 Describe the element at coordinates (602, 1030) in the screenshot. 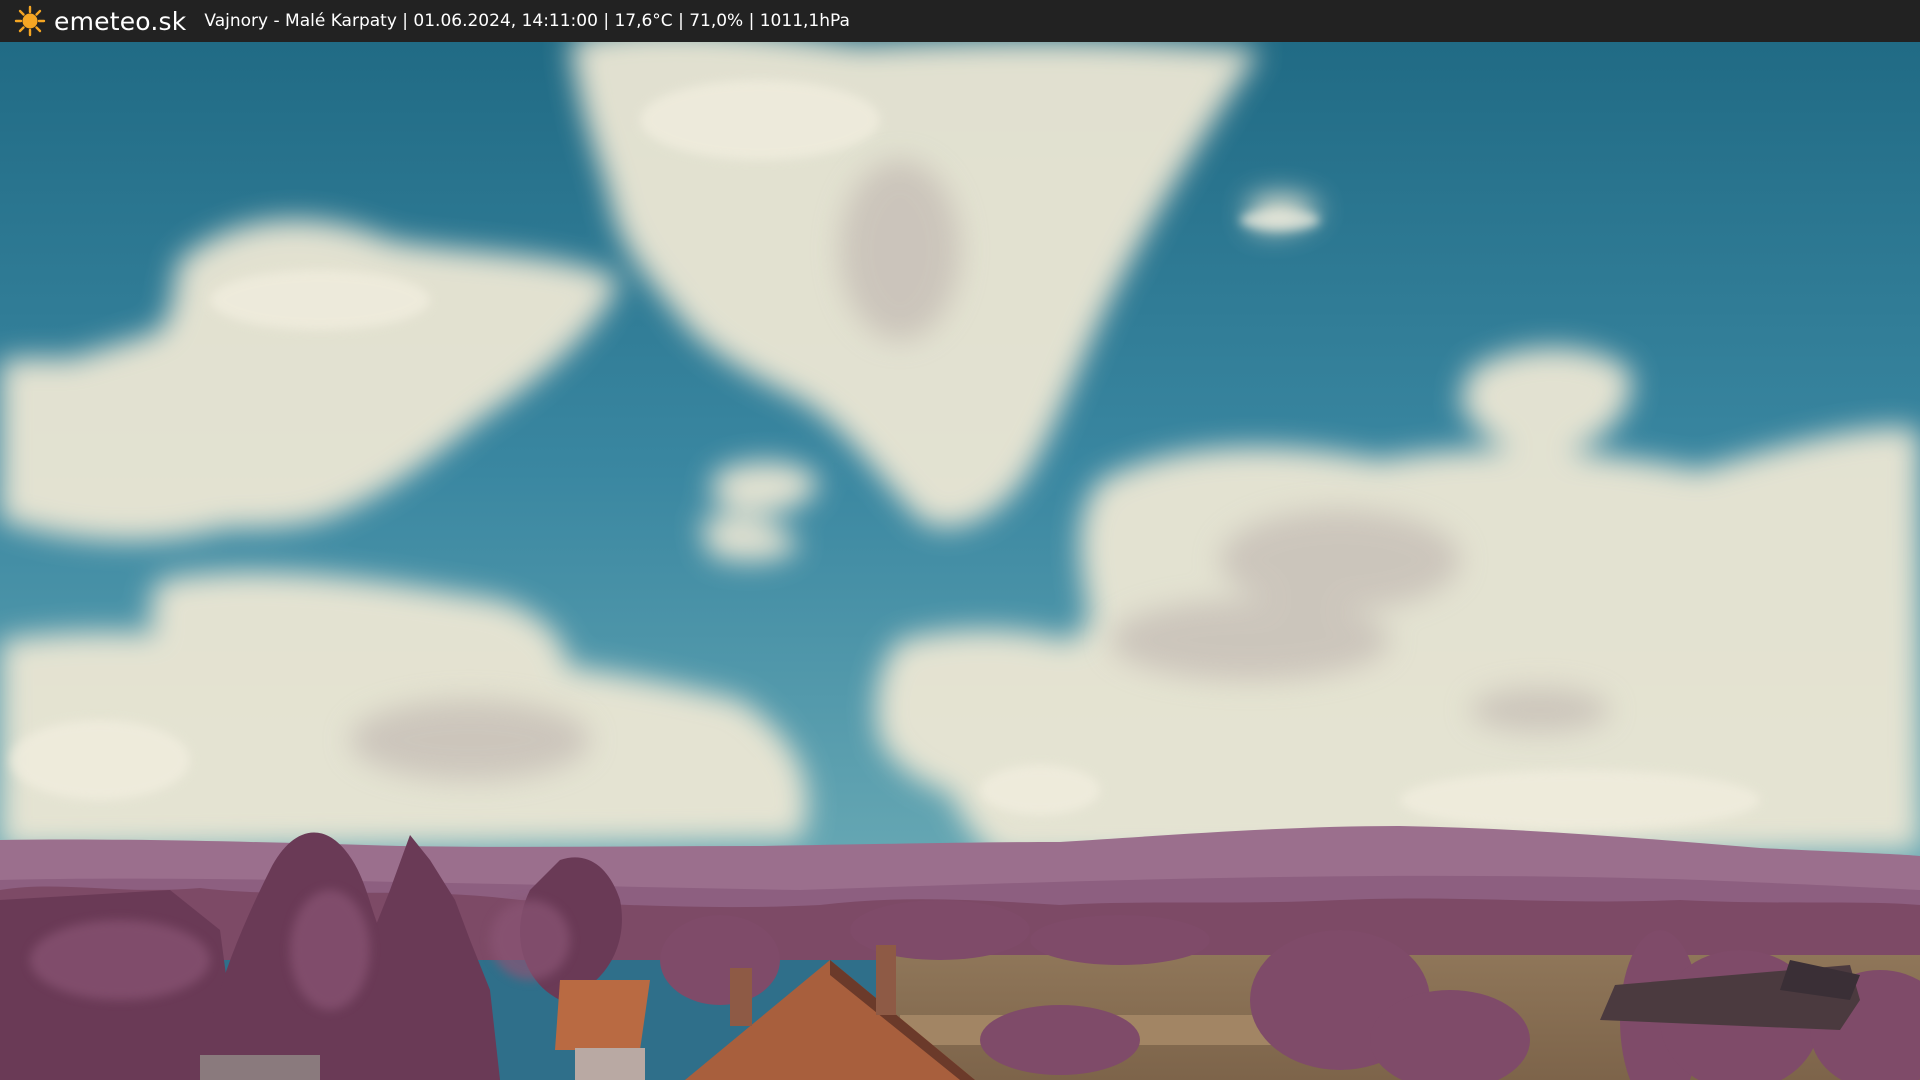

I see `house-left` at that location.